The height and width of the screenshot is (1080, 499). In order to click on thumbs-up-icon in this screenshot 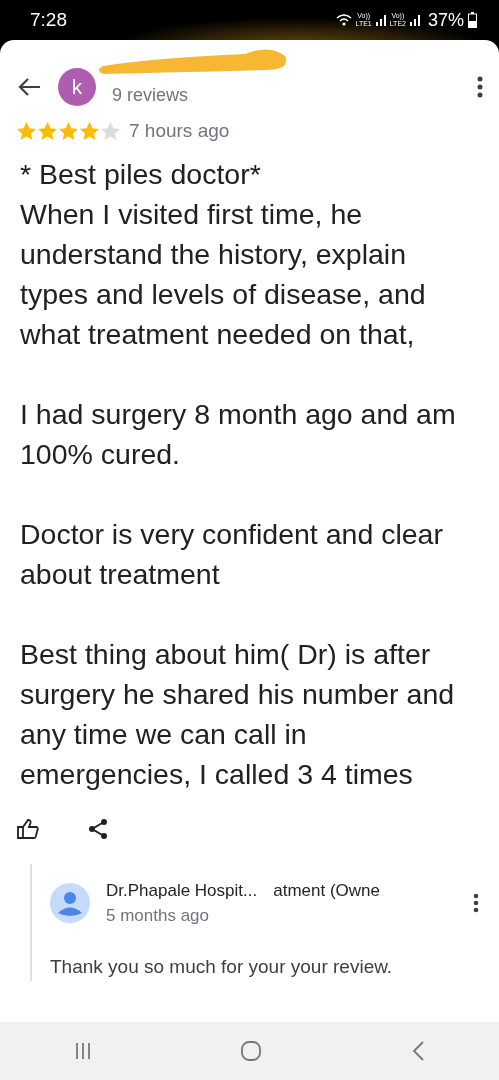, I will do `click(28, 828)`.